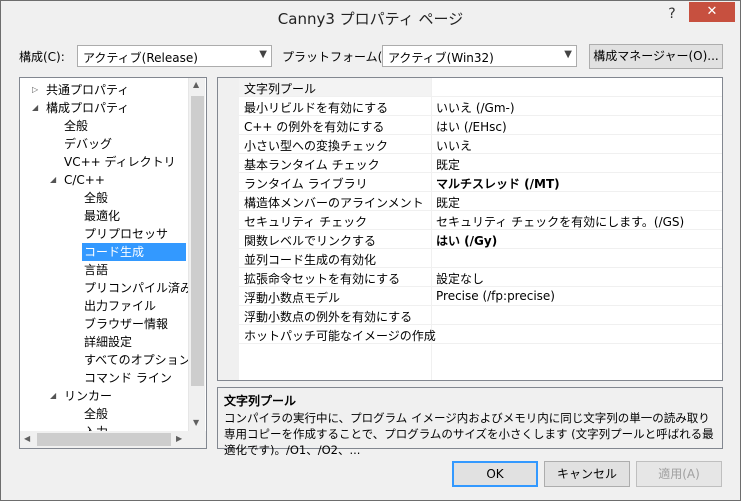  I want to click on tree-item: ▷ 共通プロパティ, so click(103, 90).